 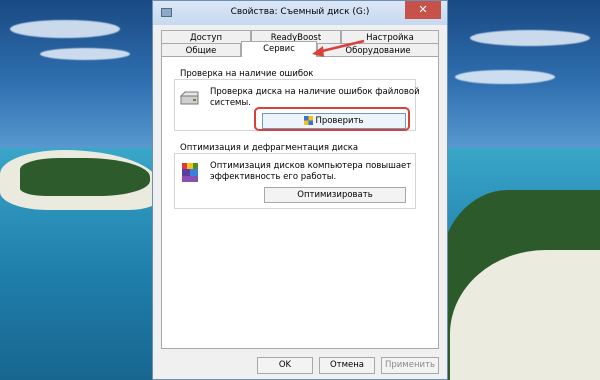 I want to click on left-island-palms, so click(x=85, y=177).